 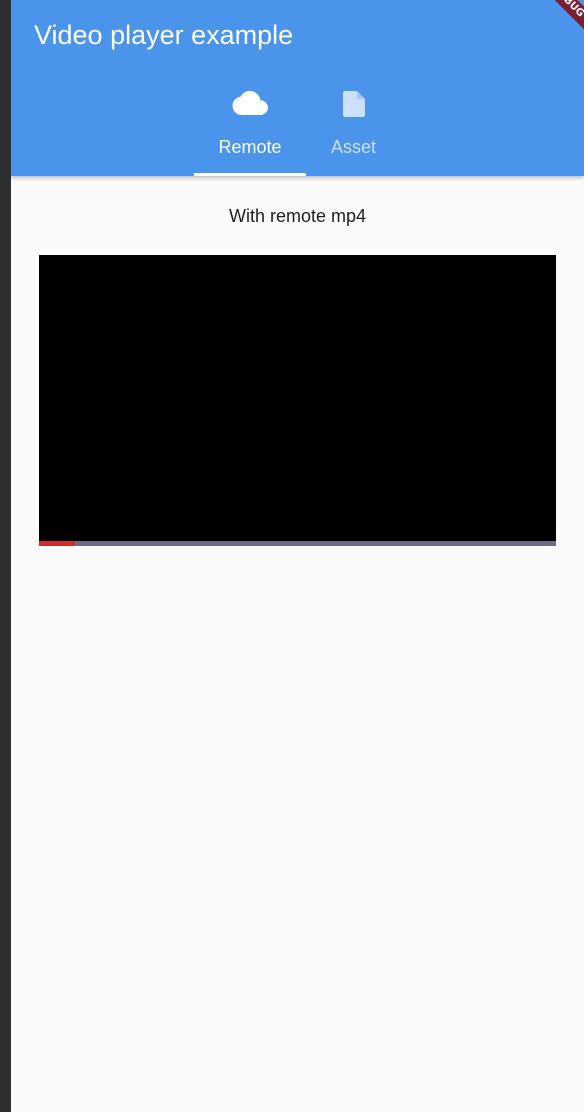 What do you see at coordinates (250, 174) in the screenshot?
I see `tab-indicator` at bounding box center [250, 174].